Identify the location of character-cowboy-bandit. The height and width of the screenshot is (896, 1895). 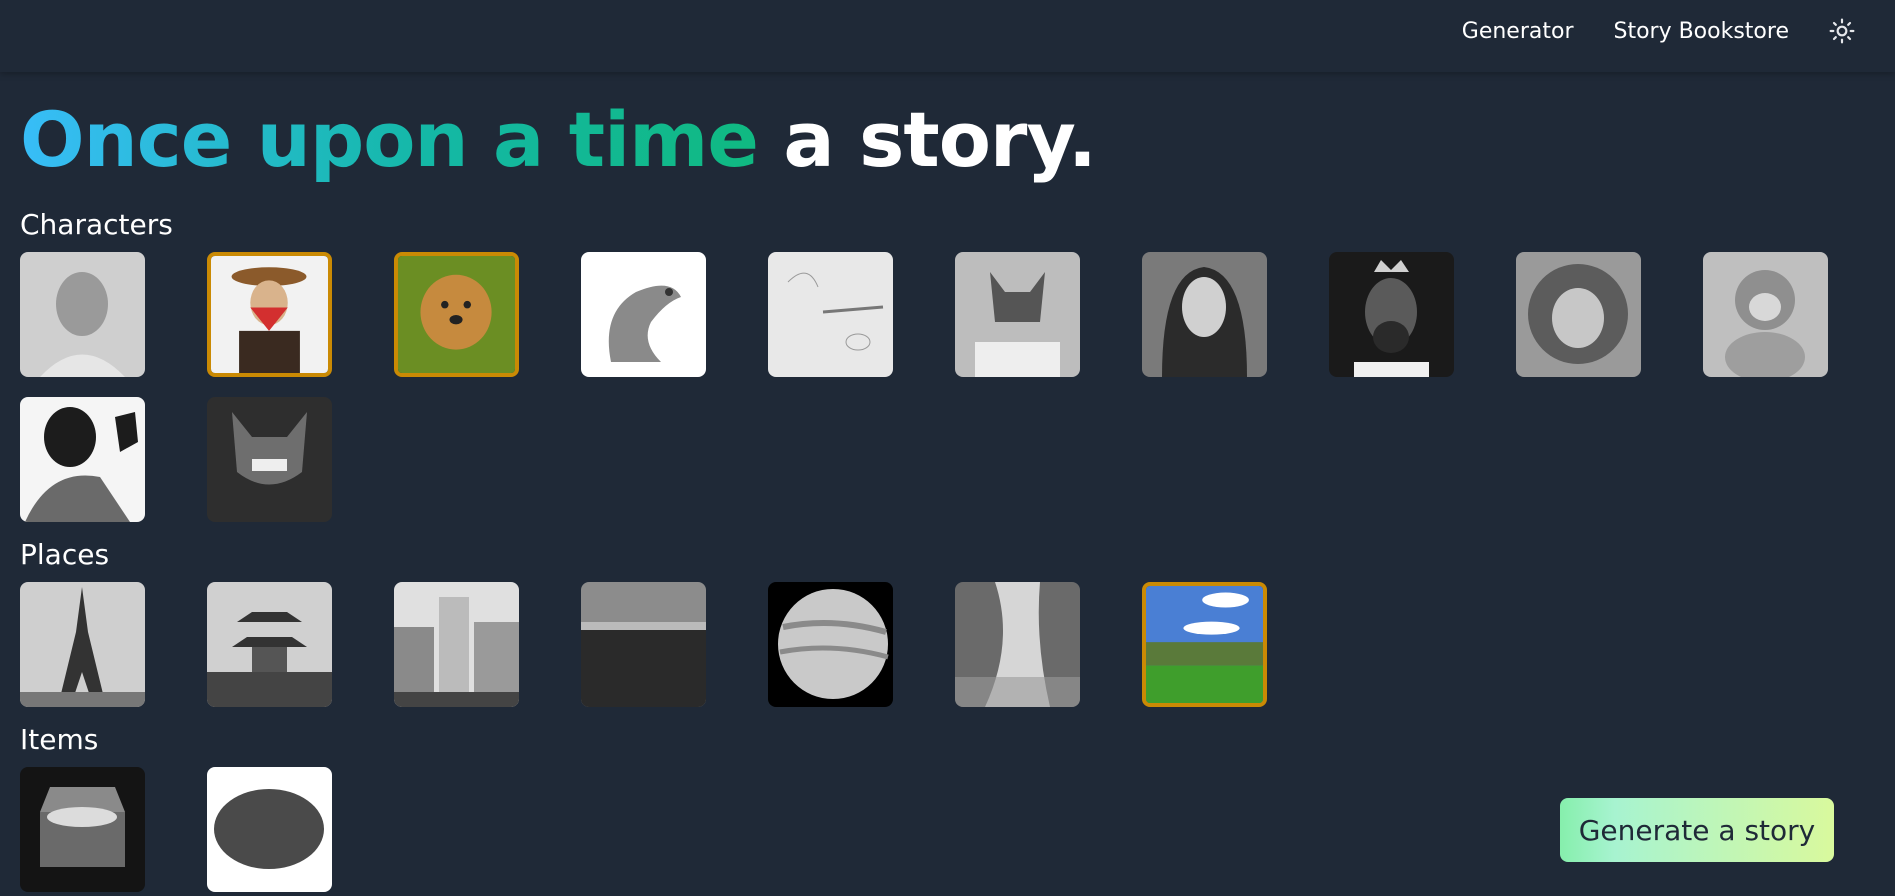
(269, 314).